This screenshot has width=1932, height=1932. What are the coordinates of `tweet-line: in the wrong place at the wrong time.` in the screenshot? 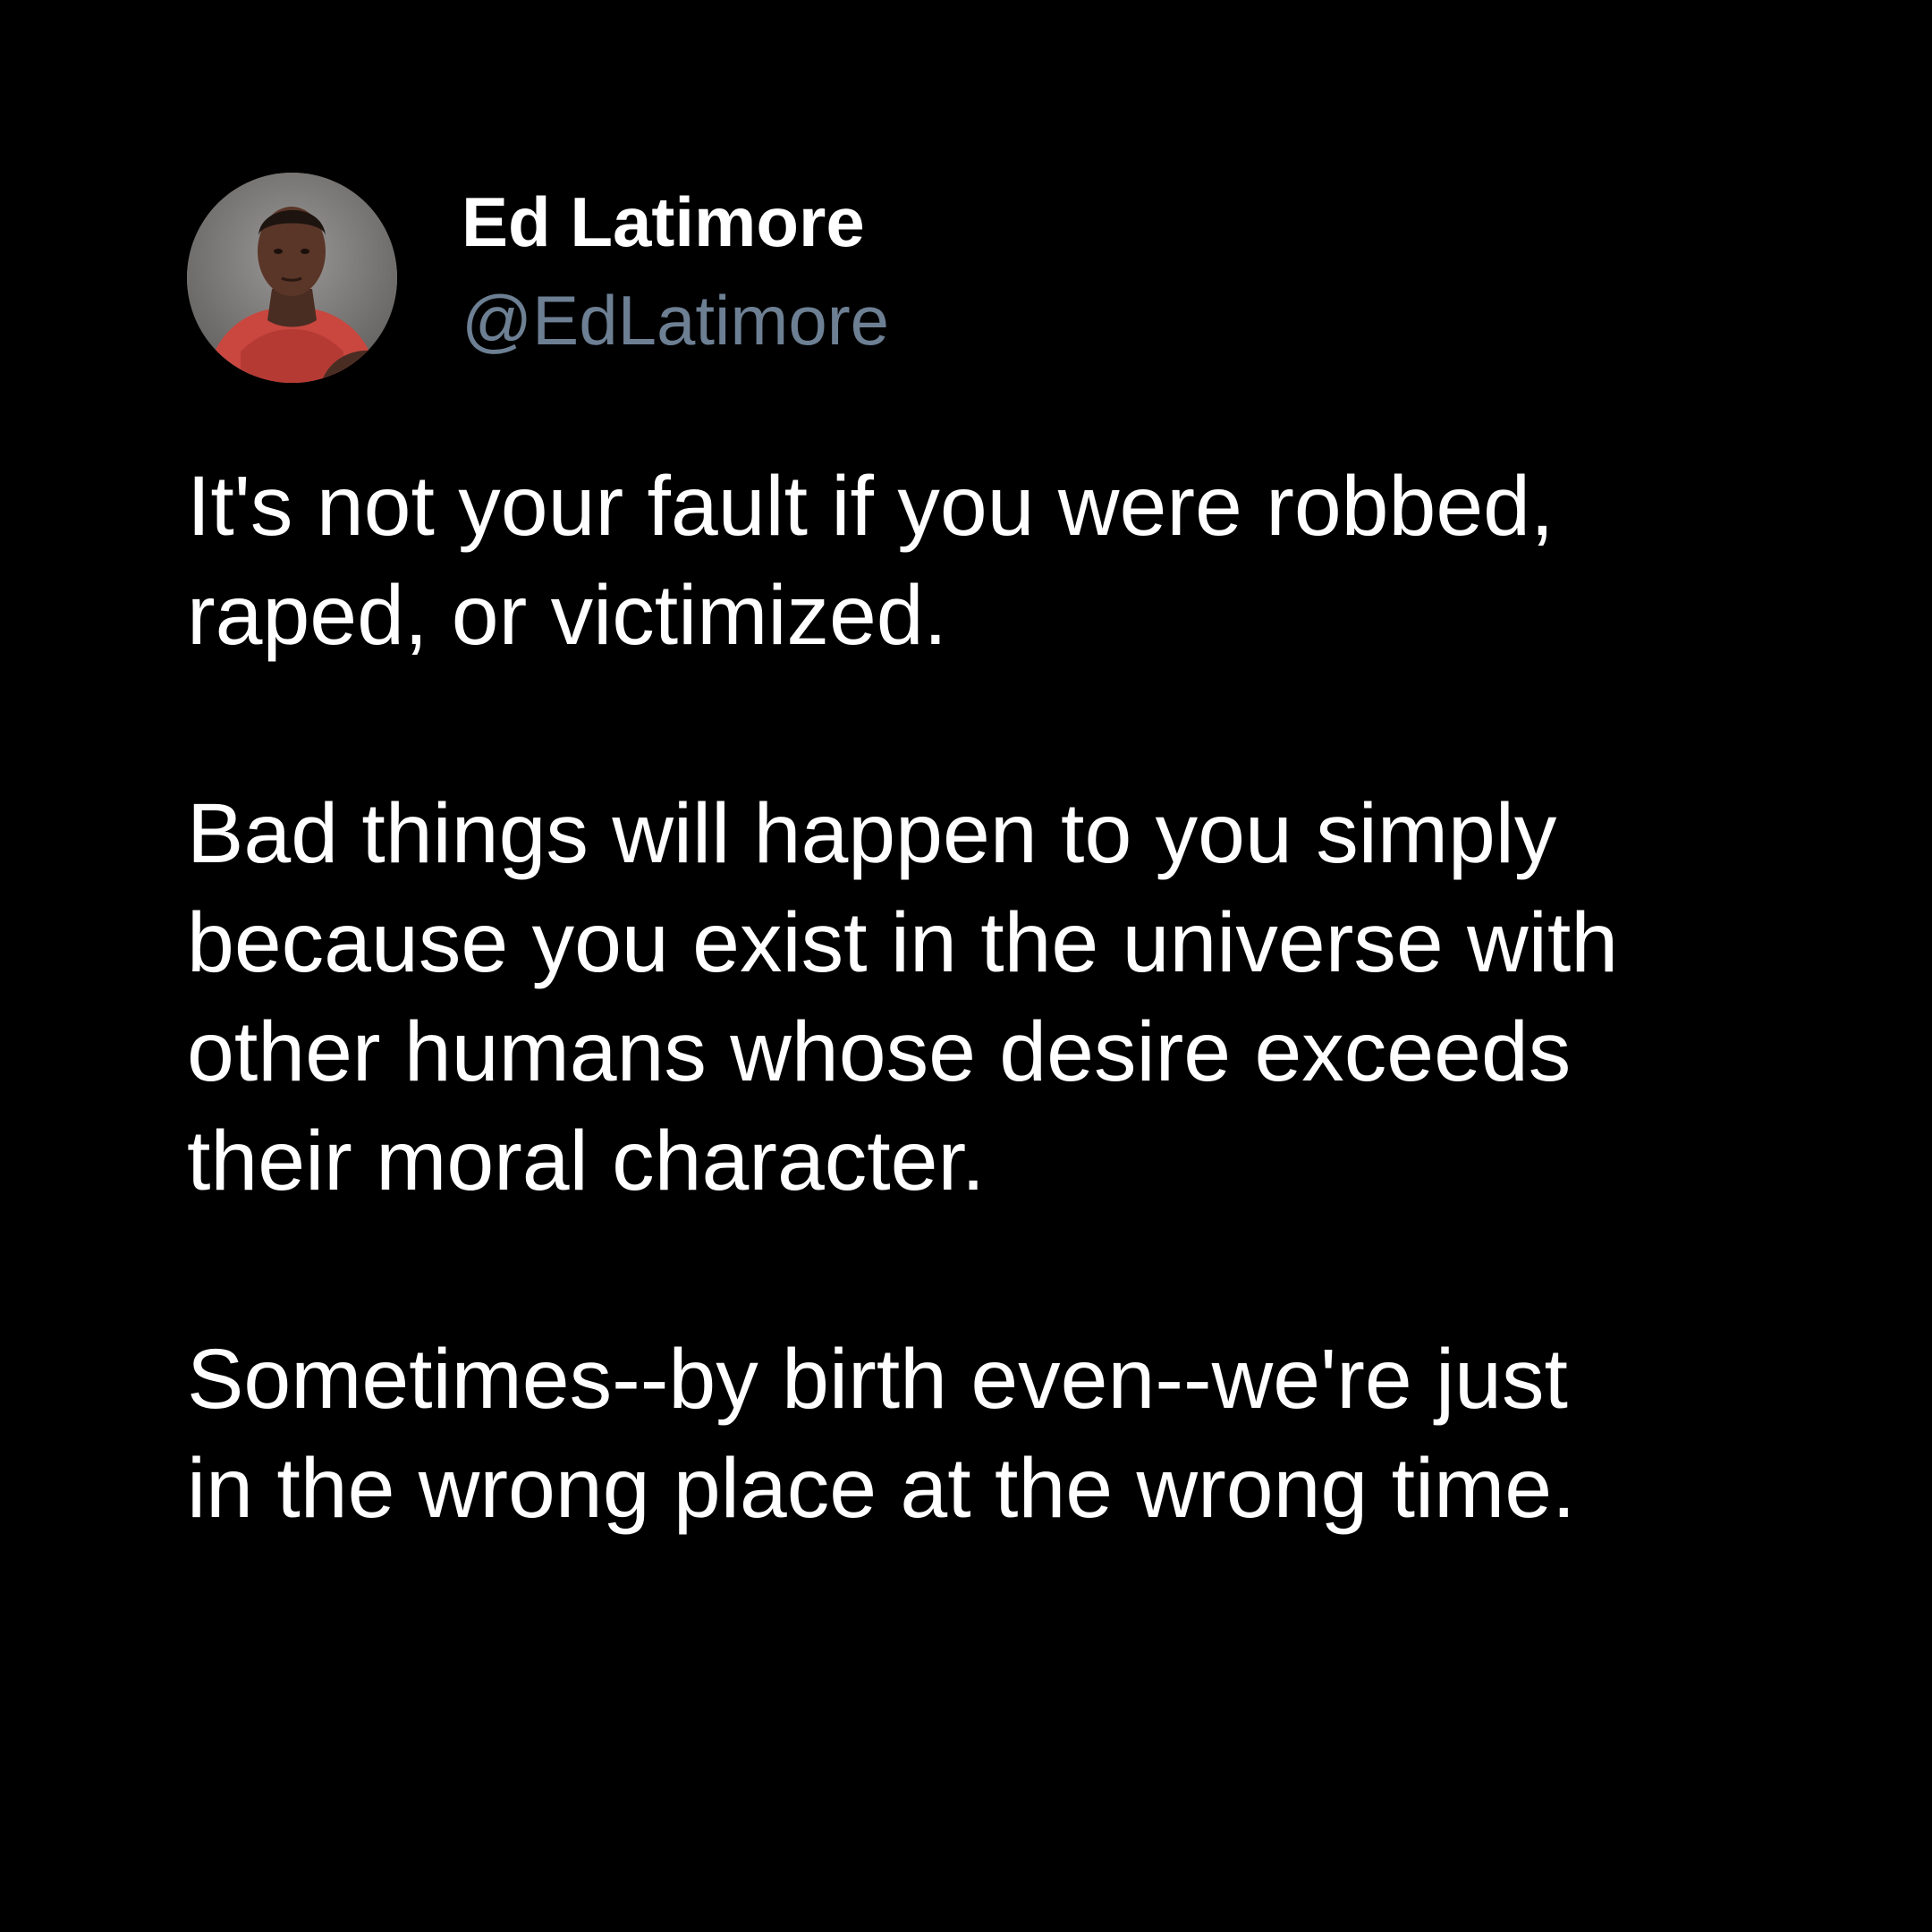 It's located at (881, 1488).